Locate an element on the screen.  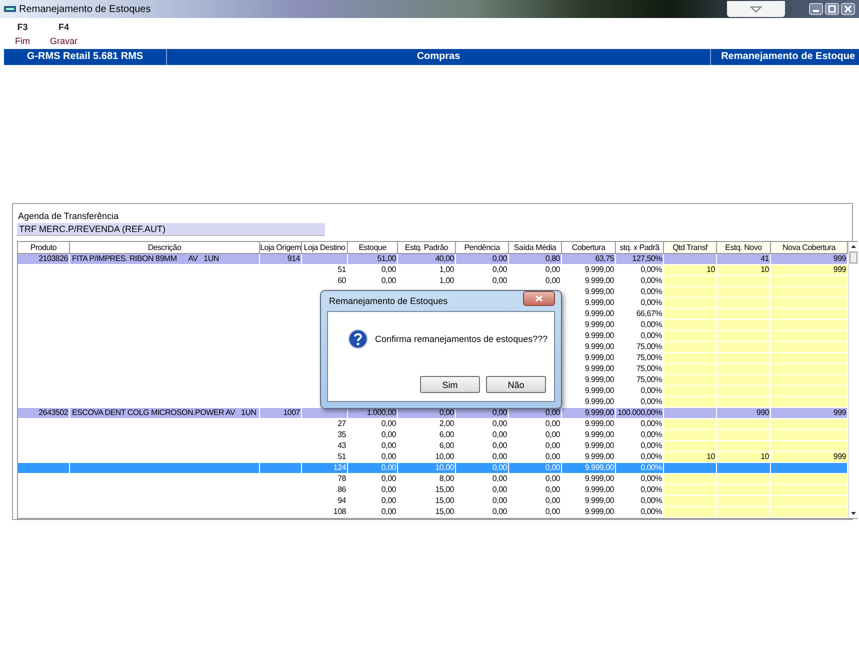
header-label: G-RMS Retail 5.681 RMS is located at coordinates (85, 57).